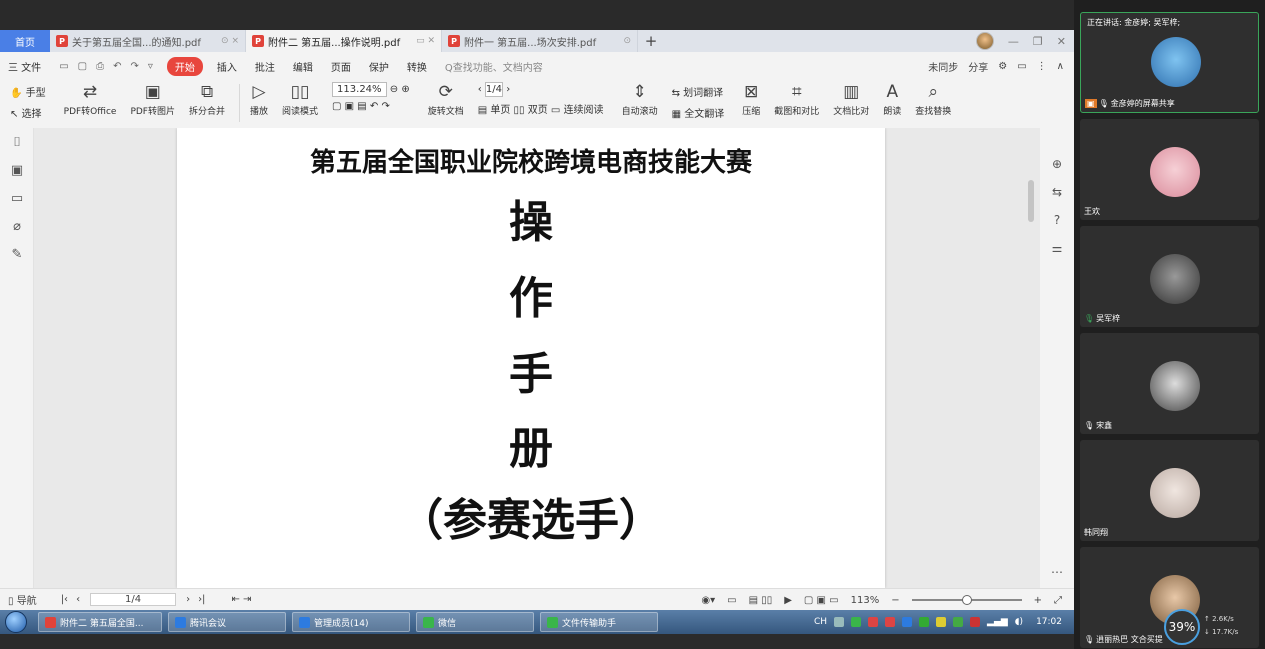  What do you see at coordinates (259, 98) in the screenshot?
I see `play-button: ▷ 播放` at bounding box center [259, 98].